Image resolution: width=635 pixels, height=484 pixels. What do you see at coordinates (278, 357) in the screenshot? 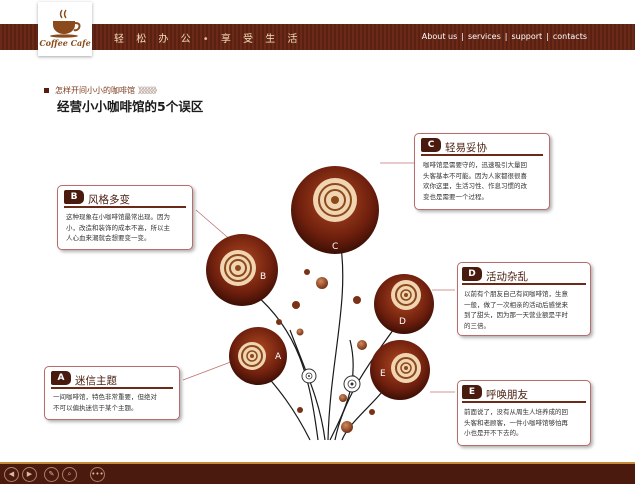
I see `node-label-a: A` at bounding box center [278, 357].